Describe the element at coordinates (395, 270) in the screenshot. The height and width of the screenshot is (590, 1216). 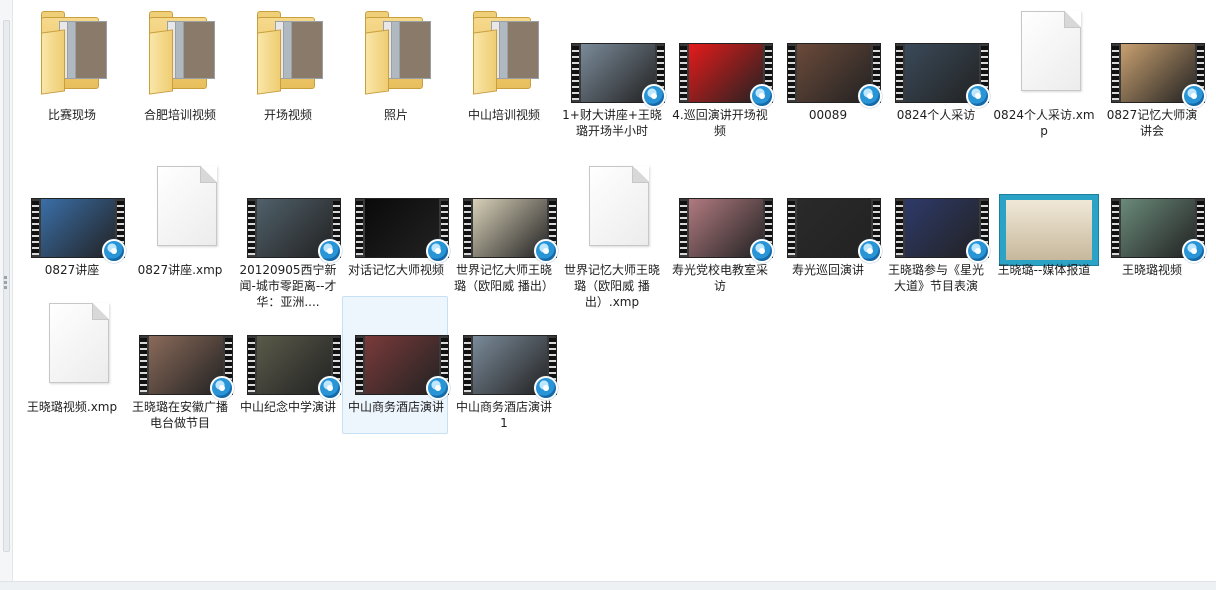
I see `file-name-label: 对话记忆大师视频` at that location.